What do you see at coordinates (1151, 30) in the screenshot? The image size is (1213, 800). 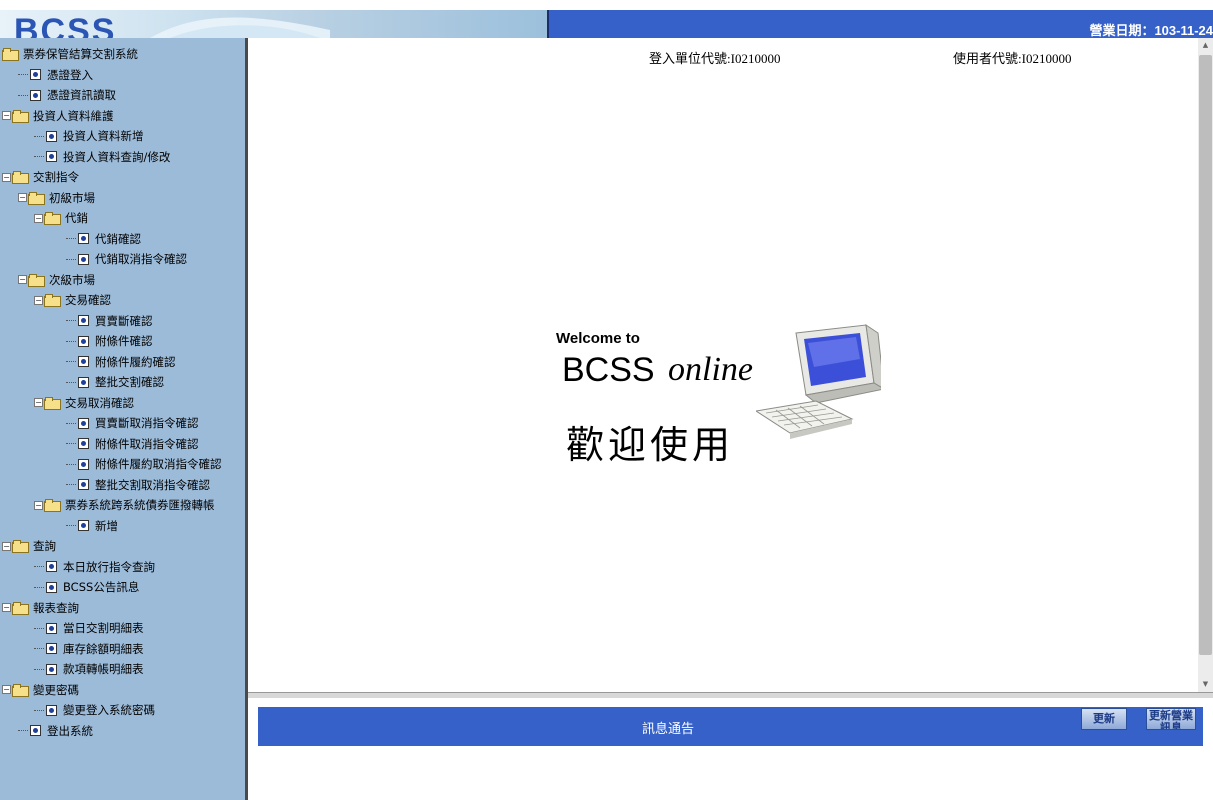 I see `business-date: 營業日期：103-11-24` at bounding box center [1151, 30].